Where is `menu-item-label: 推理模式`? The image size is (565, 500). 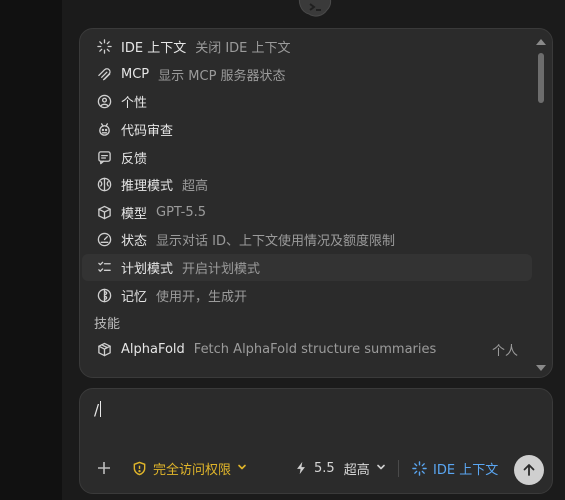 menu-item-label: 推理模式 is located at coordinates (147, 187).